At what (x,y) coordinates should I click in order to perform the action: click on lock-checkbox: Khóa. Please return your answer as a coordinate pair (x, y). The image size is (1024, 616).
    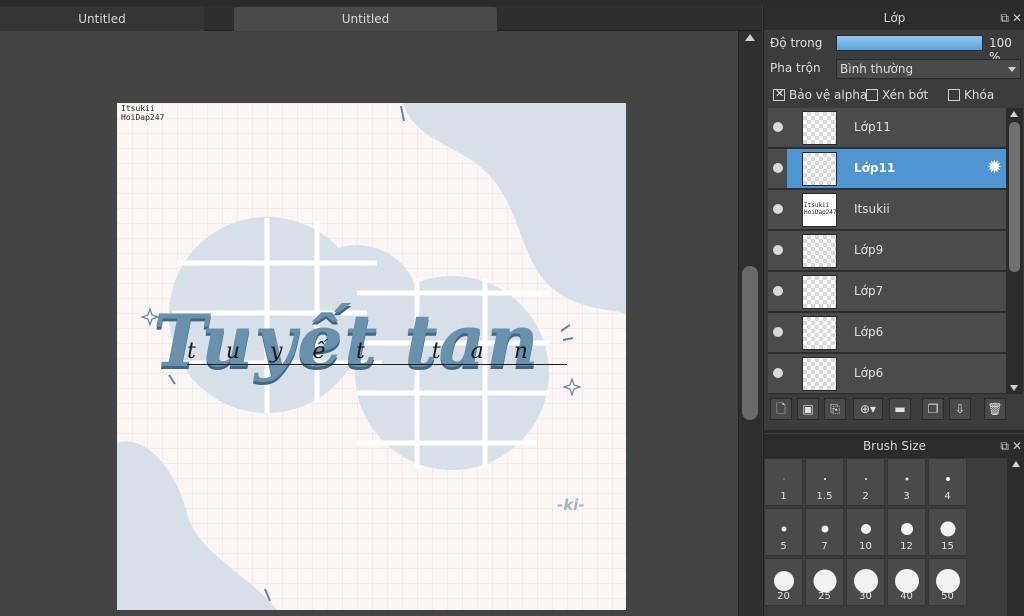
    Looking at the image, I should click on (971, 95).